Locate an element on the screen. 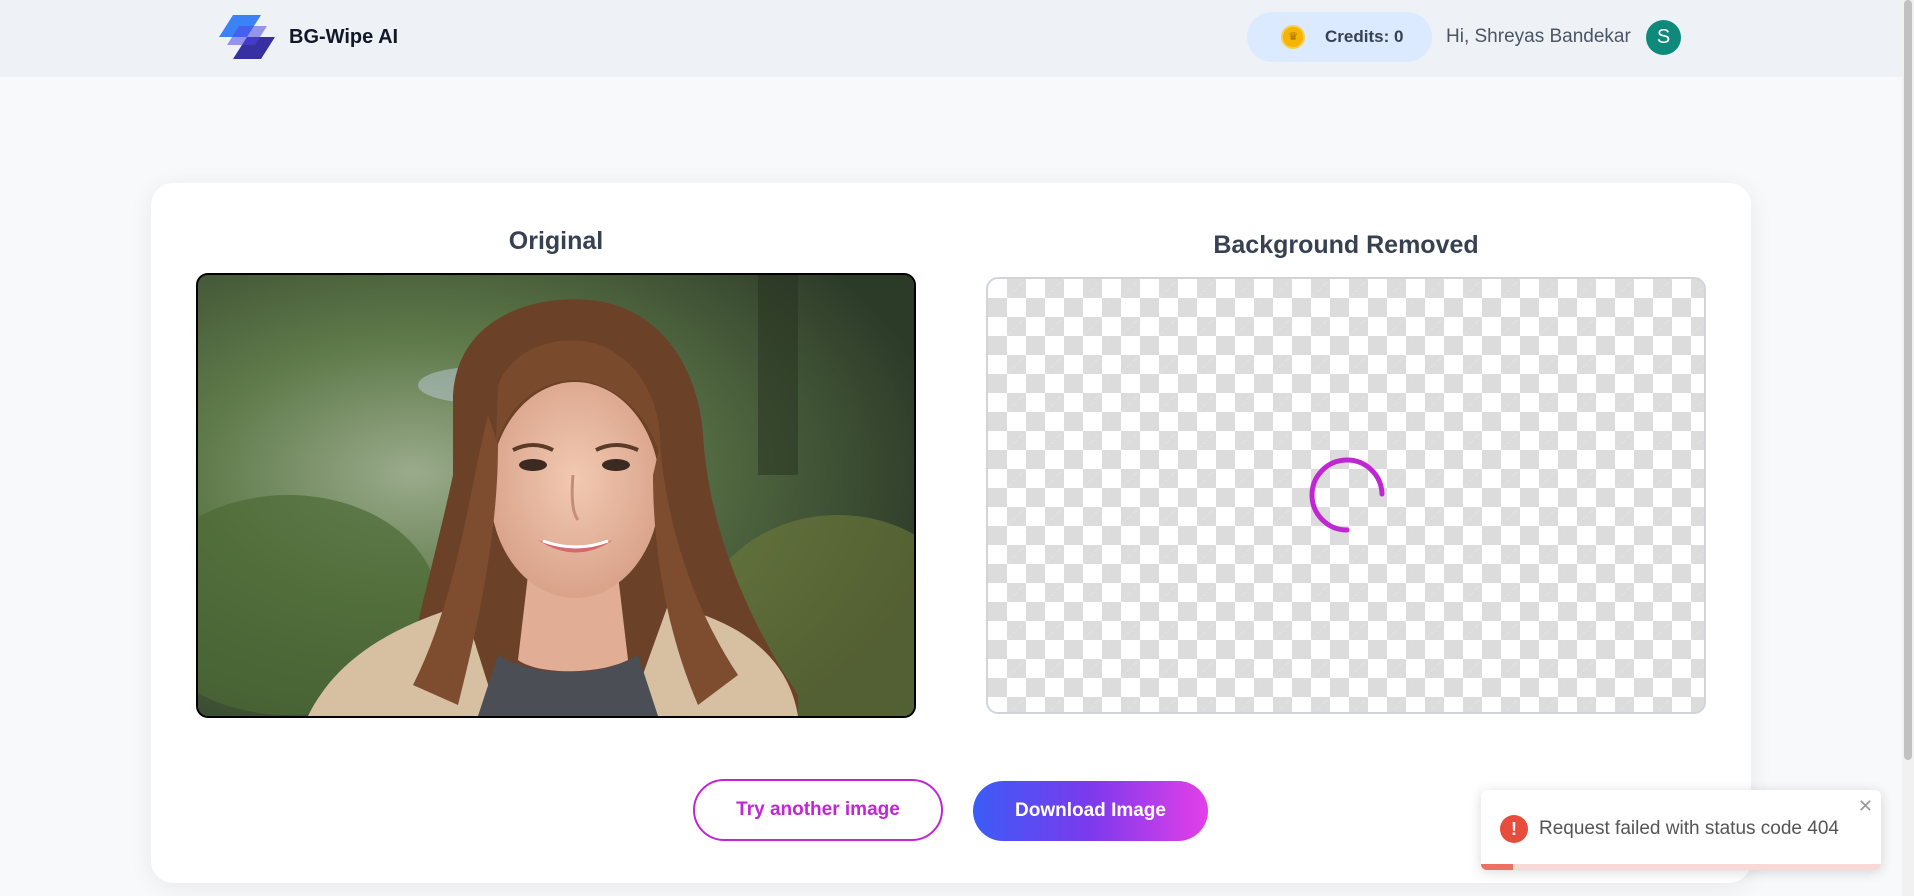 Image resolution: width=1914 pixels, height=896 pixels. user-greeting: Hi, Shreyas Bandekar is located at coordinates (1538, 36).